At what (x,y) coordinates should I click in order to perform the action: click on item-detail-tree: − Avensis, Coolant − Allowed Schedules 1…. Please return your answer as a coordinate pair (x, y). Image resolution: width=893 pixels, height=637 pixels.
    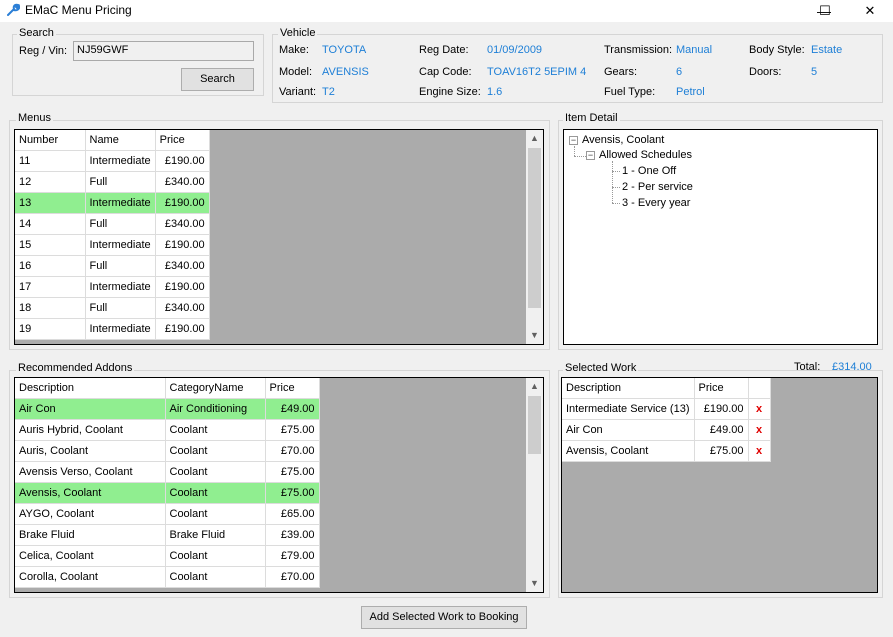
    Looking at the image, I should click on (720, 237).